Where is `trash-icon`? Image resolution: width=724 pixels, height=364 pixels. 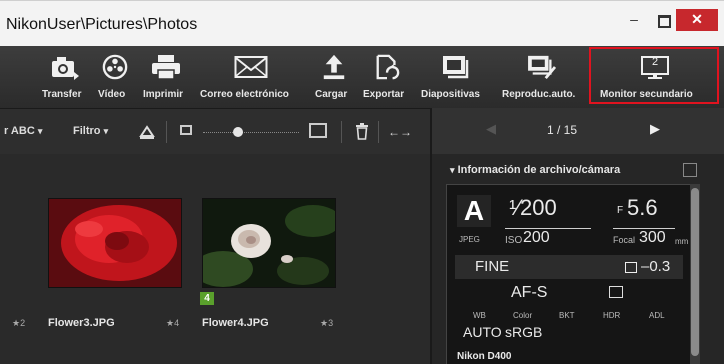 trash-icon is located at coordinates (362, 131).